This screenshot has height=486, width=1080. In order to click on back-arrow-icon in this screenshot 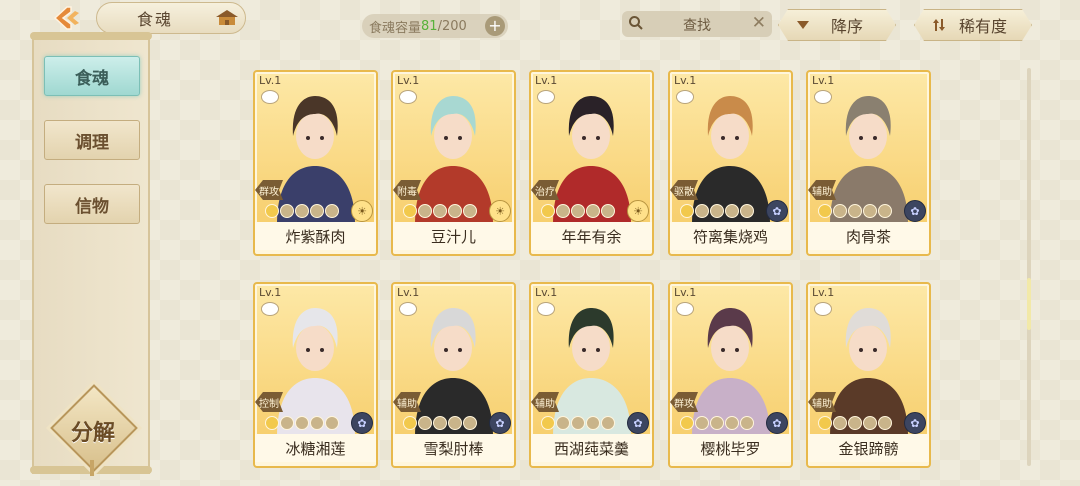, I will do `click(66, 18)`.